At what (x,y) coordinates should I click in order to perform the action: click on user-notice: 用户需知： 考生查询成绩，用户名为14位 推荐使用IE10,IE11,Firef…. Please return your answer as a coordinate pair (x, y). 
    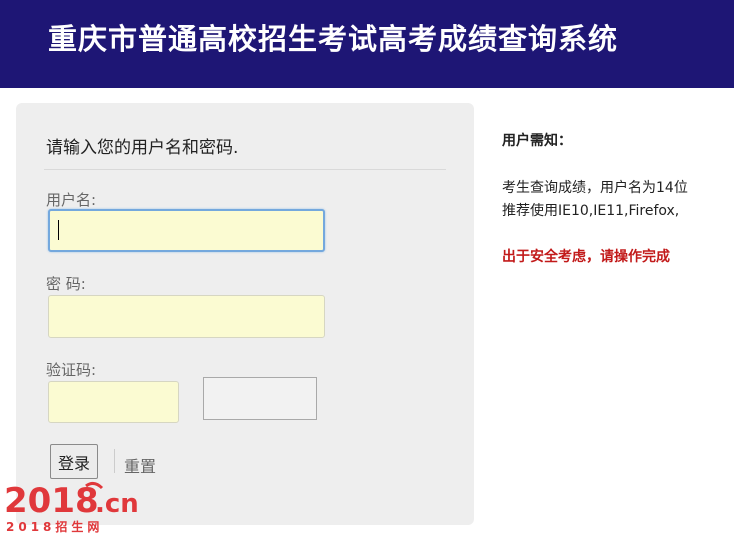
    Looking at the image, I should click on (618, 220).